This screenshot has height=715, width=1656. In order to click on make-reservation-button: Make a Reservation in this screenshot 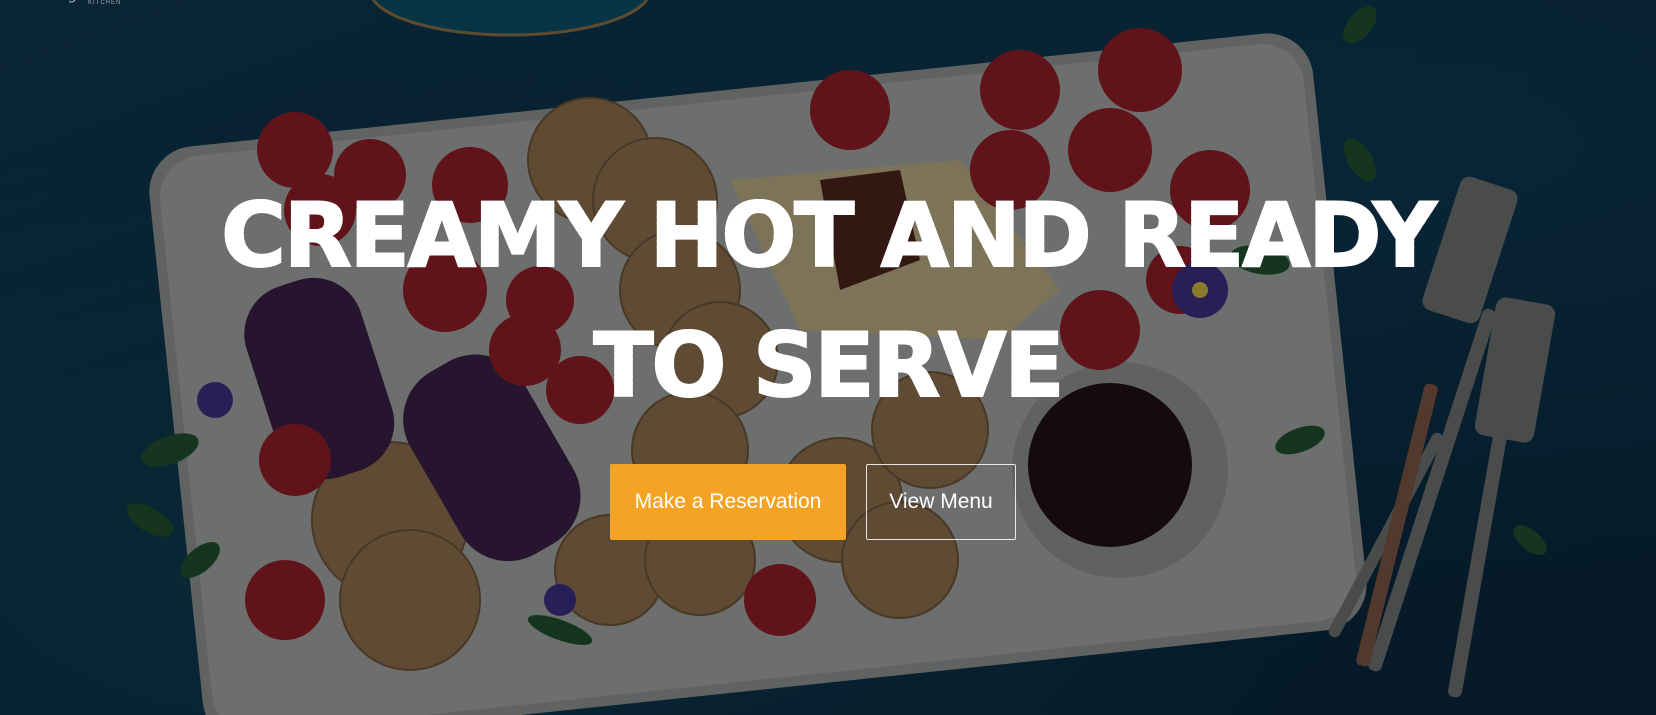, I will do `click(728, 502)`.